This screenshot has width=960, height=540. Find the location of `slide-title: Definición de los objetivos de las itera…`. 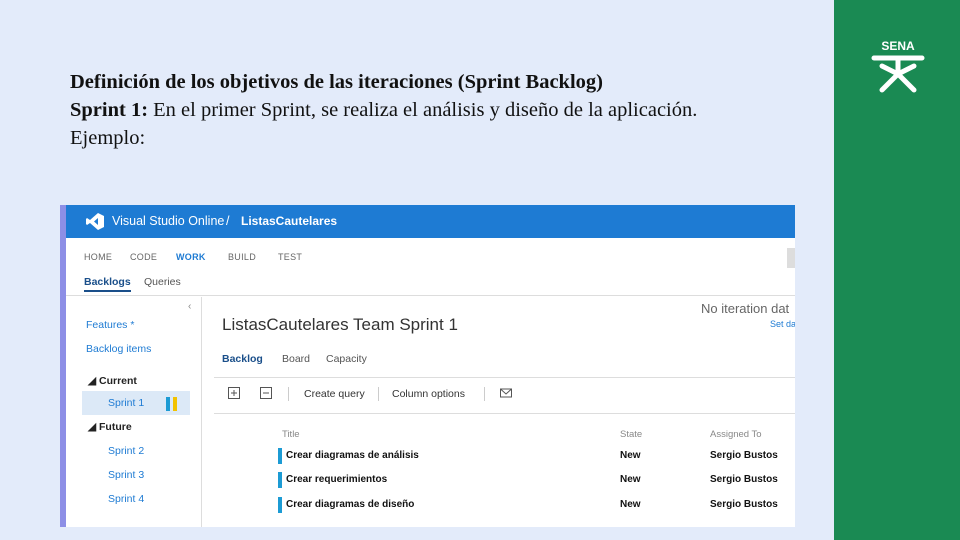

slide-title: Definición de los objetivos de las itera… is located at coordinates (336, 82).